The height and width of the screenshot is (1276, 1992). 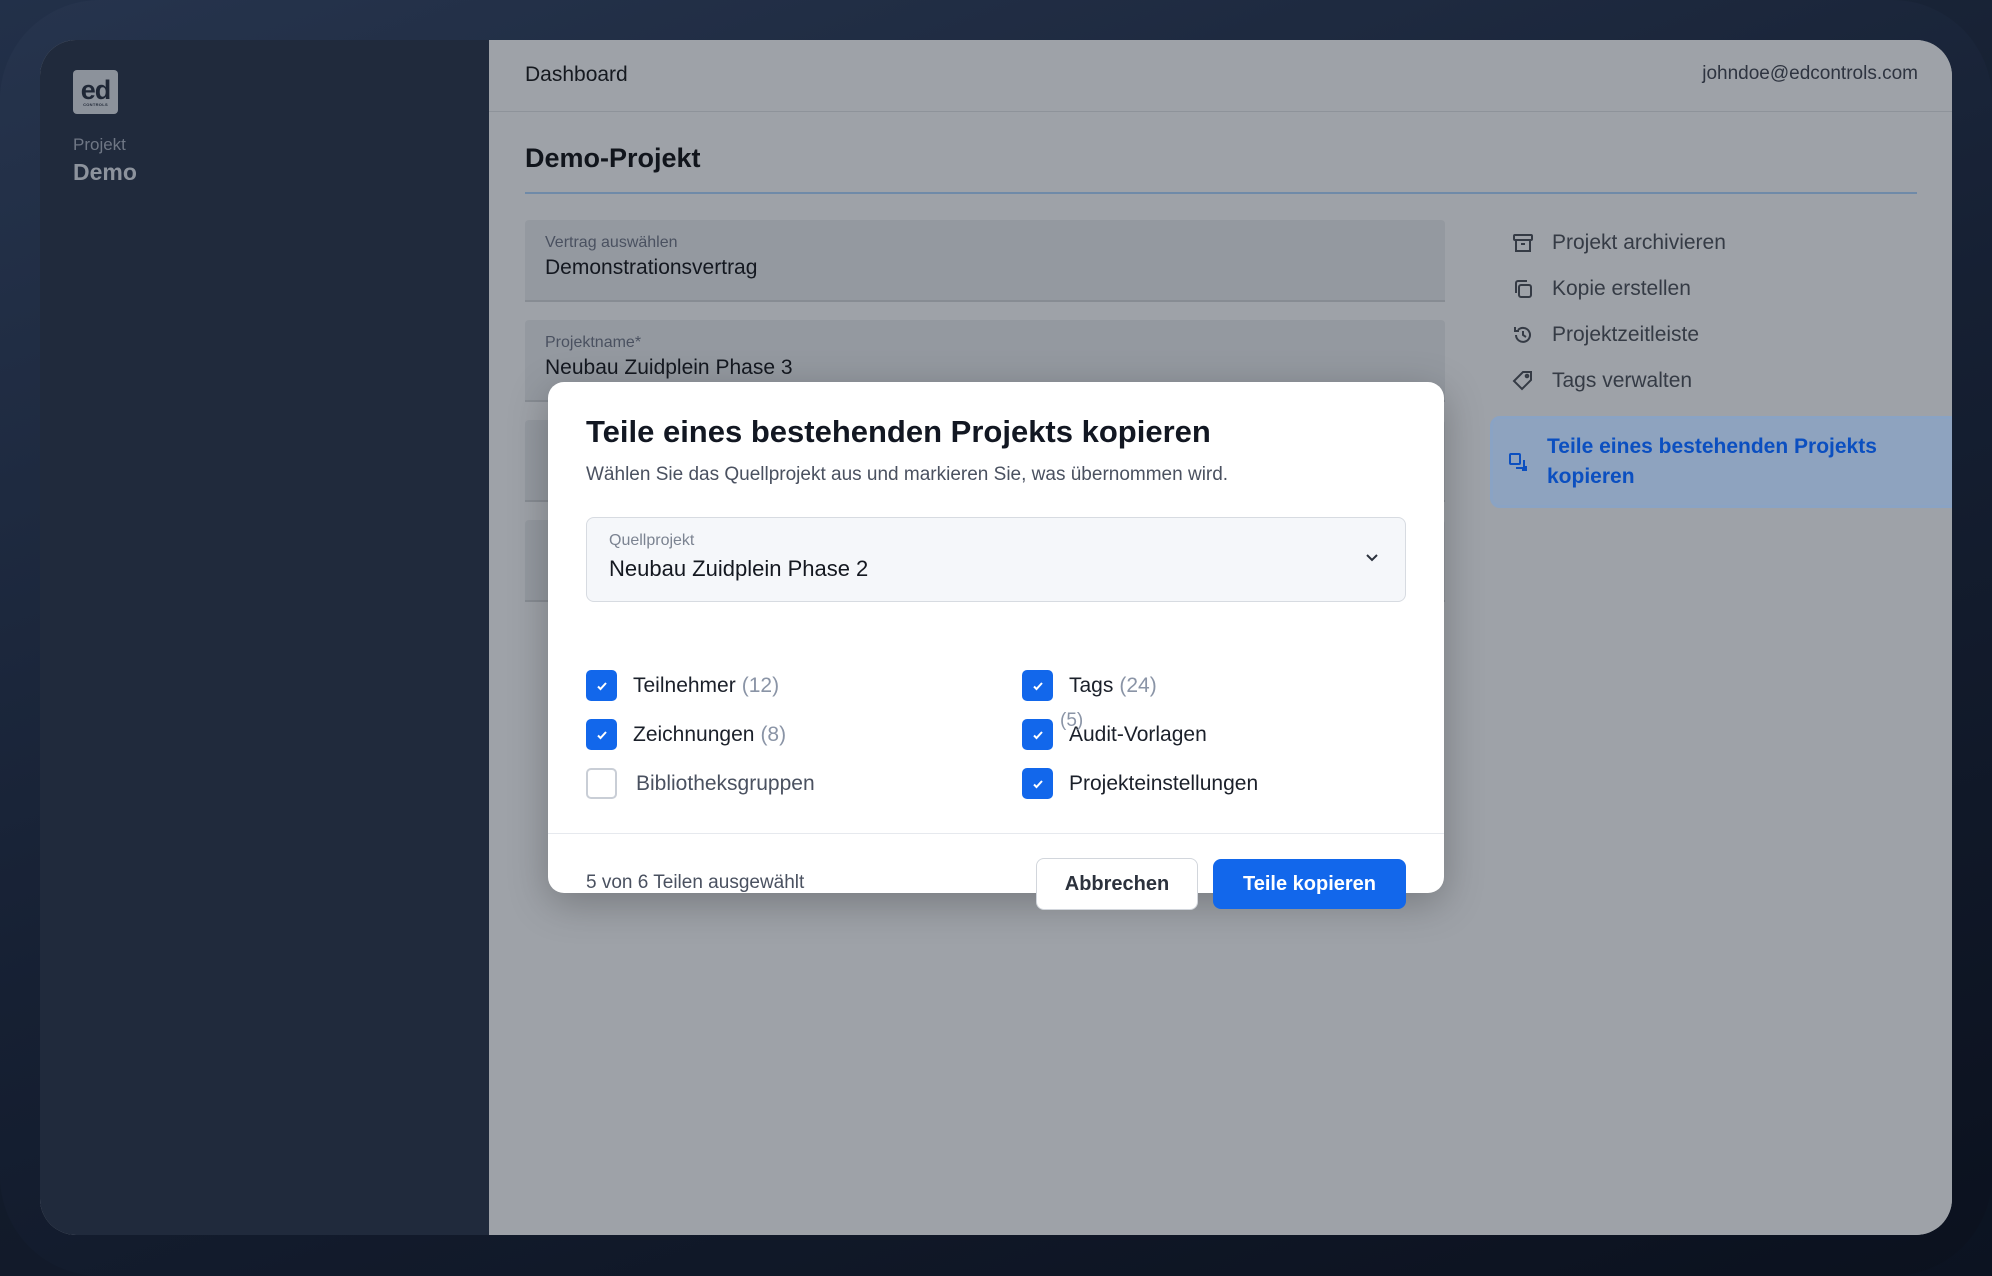 What do you see at coordinates (985, 261) in the screenshot?
I see `contract-select-field: Vertrag auswählen Demonstrationsvertrag` at bounding box center [985, 261].